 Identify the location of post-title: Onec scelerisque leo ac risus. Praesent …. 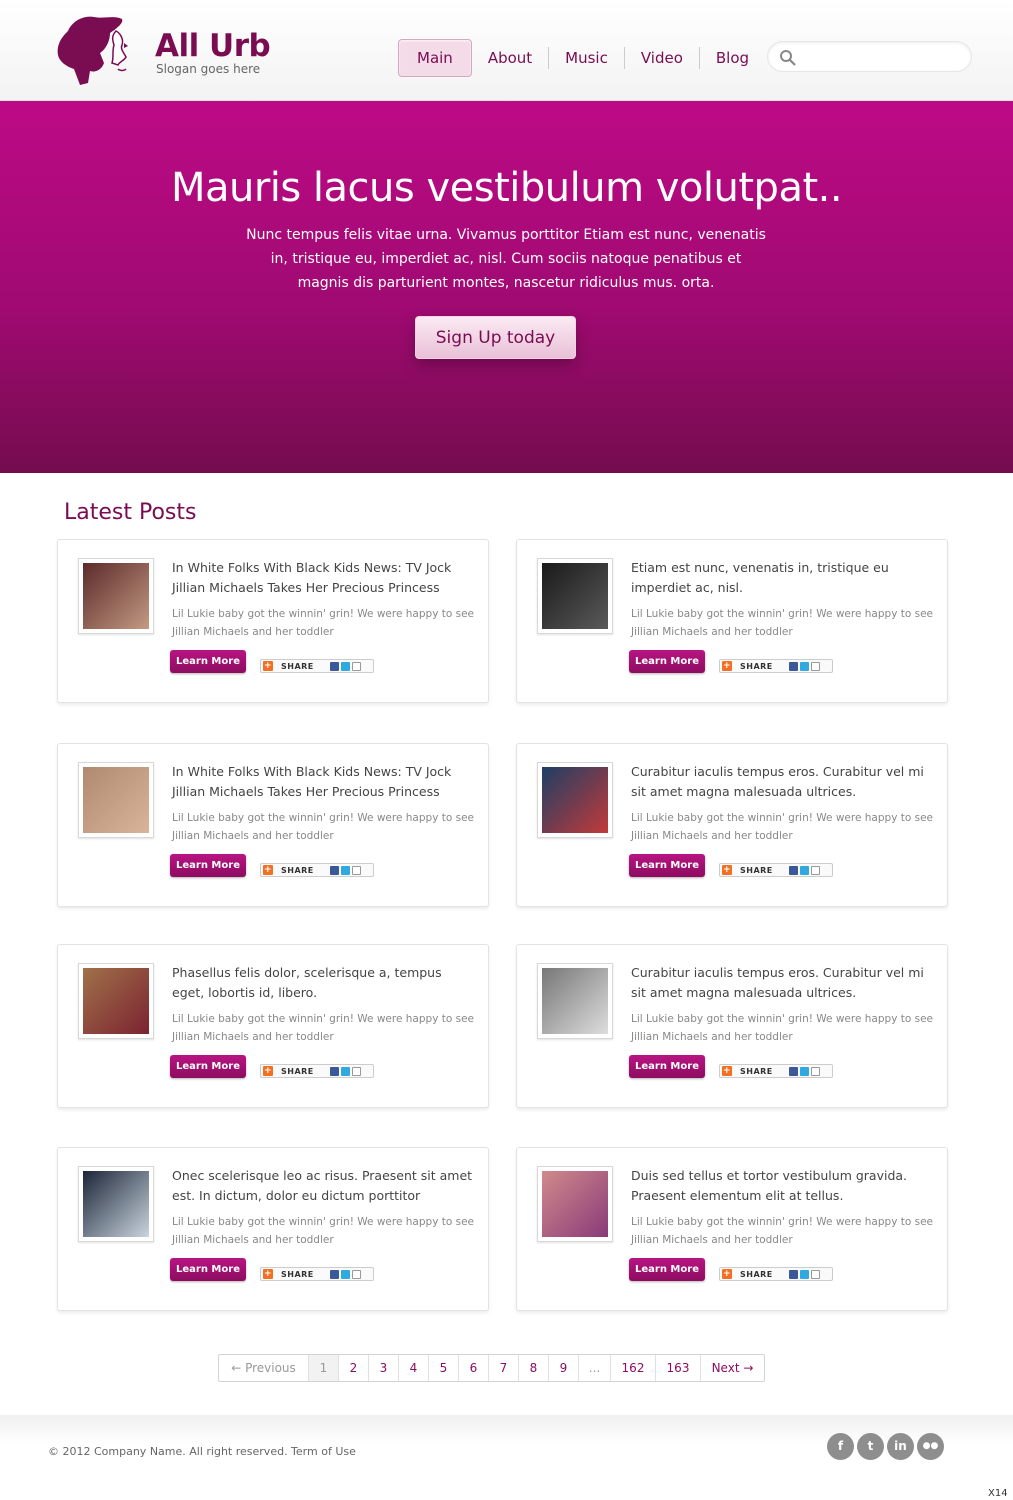
(324, 1186).